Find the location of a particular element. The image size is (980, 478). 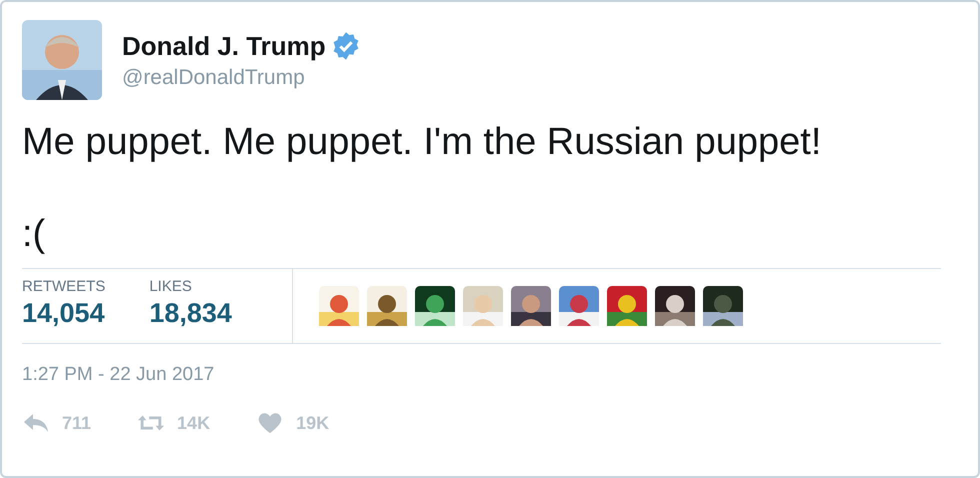

tweet-text: :( is located at coordinates (34, 234).